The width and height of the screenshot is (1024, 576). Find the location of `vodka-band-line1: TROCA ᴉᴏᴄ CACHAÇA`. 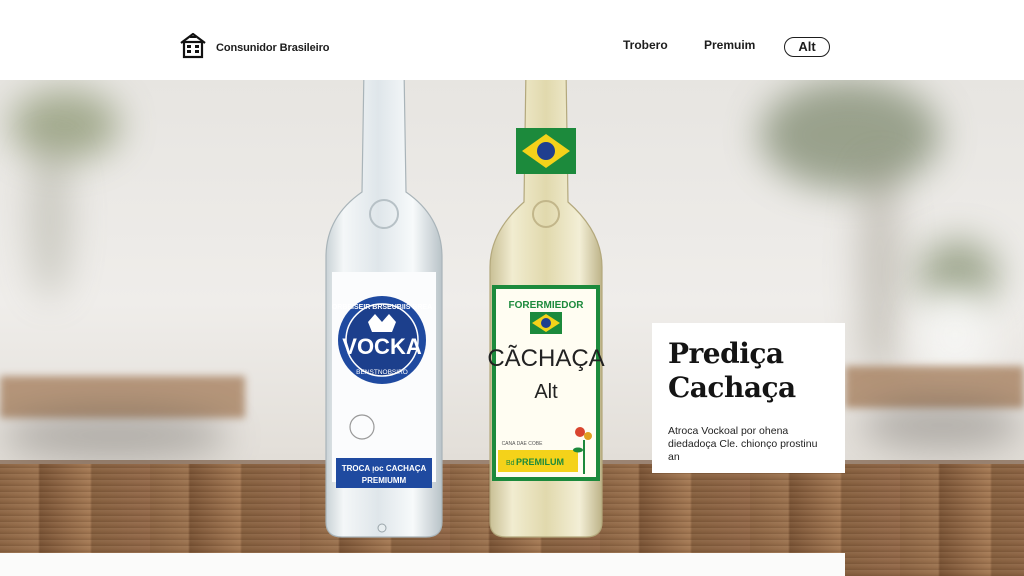

vodka-band-line1: TROCA ᴉᴏᴄ CACHAÇA is located at coordinates (384, 468).